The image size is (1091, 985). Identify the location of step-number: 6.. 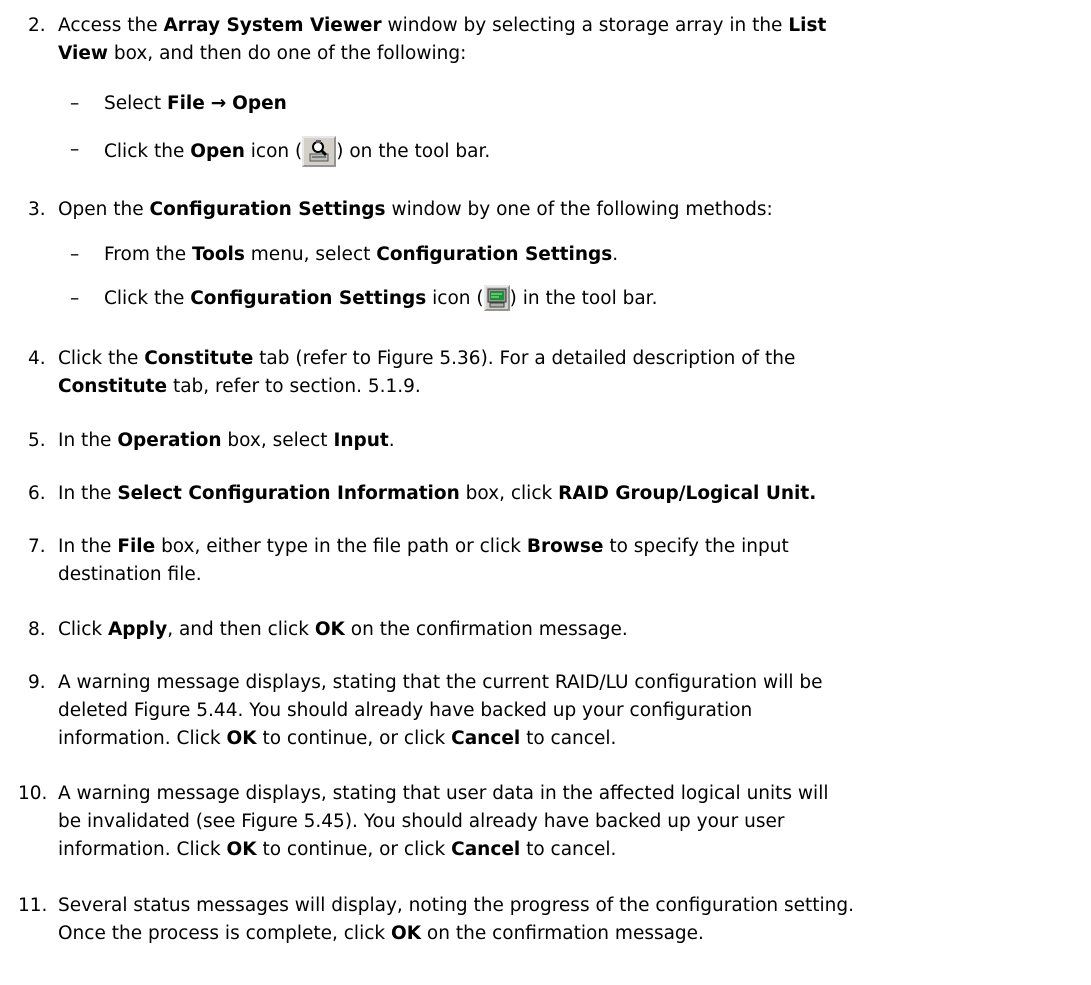
(37, 493).